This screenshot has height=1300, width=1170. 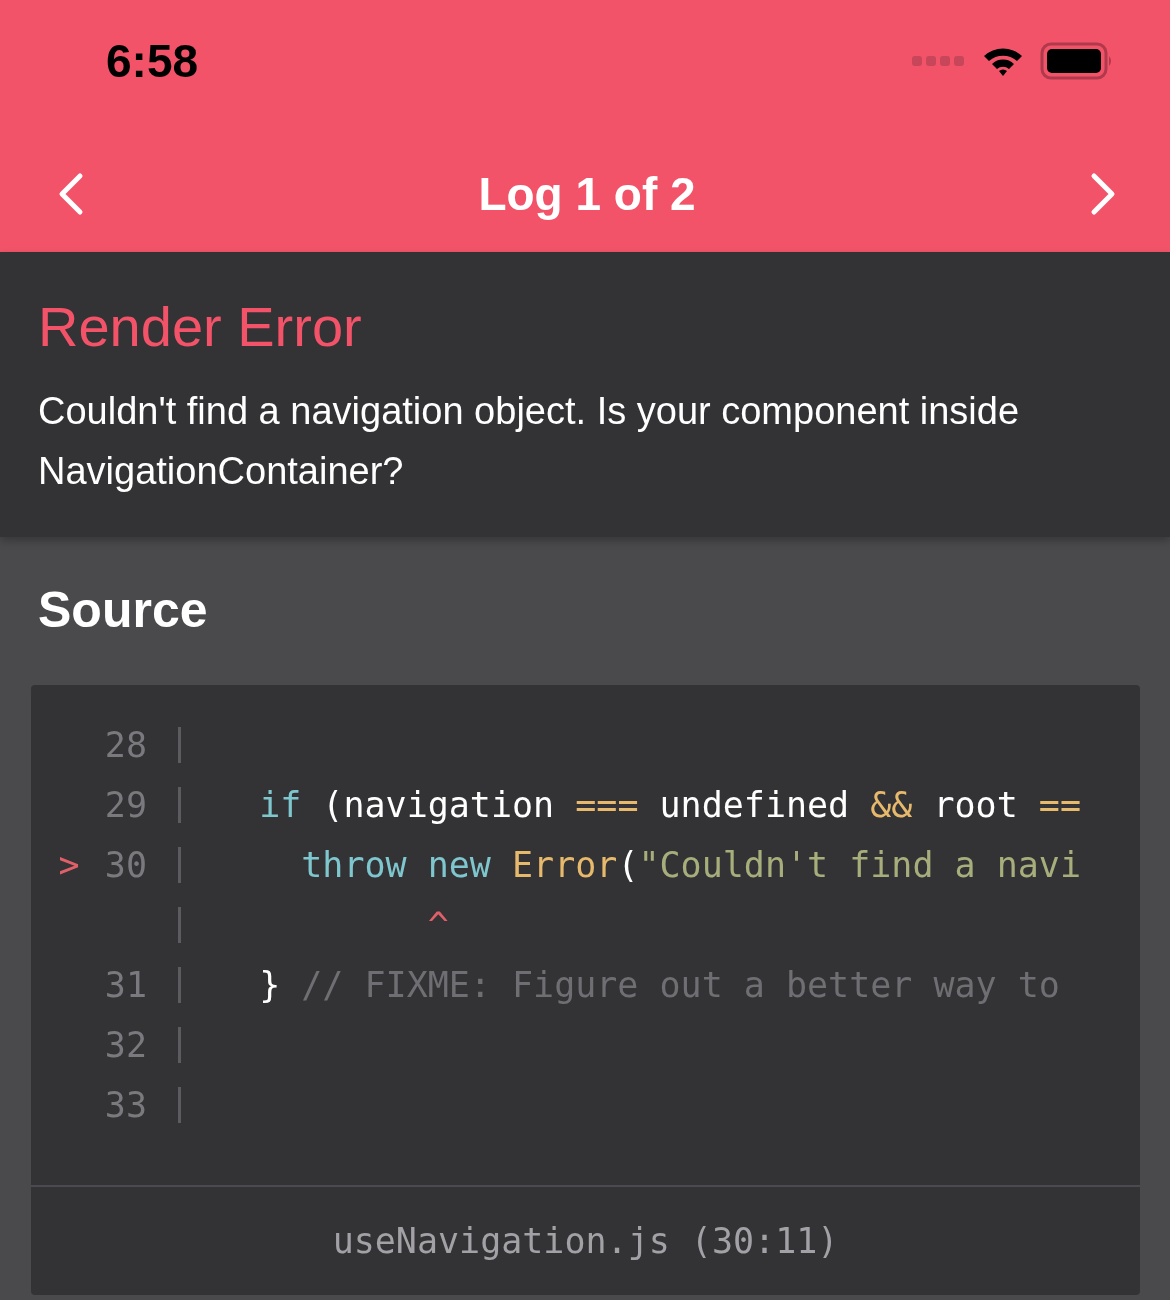 What do you see at coordinates (125, 1105) in the screenshot?
I see `line-number: 33` at bounding box center [125, 1105].